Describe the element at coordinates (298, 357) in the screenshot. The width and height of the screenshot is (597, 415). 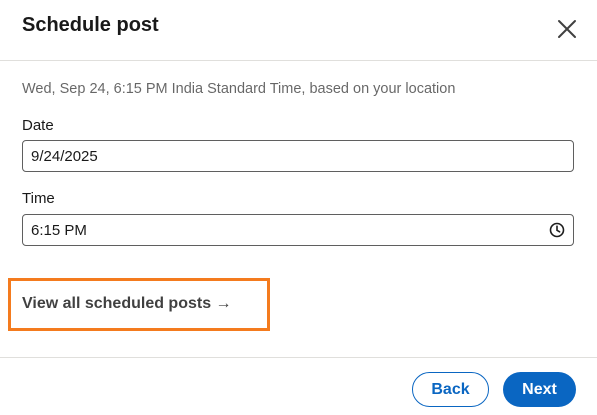
I see `footer-divider` at that location.